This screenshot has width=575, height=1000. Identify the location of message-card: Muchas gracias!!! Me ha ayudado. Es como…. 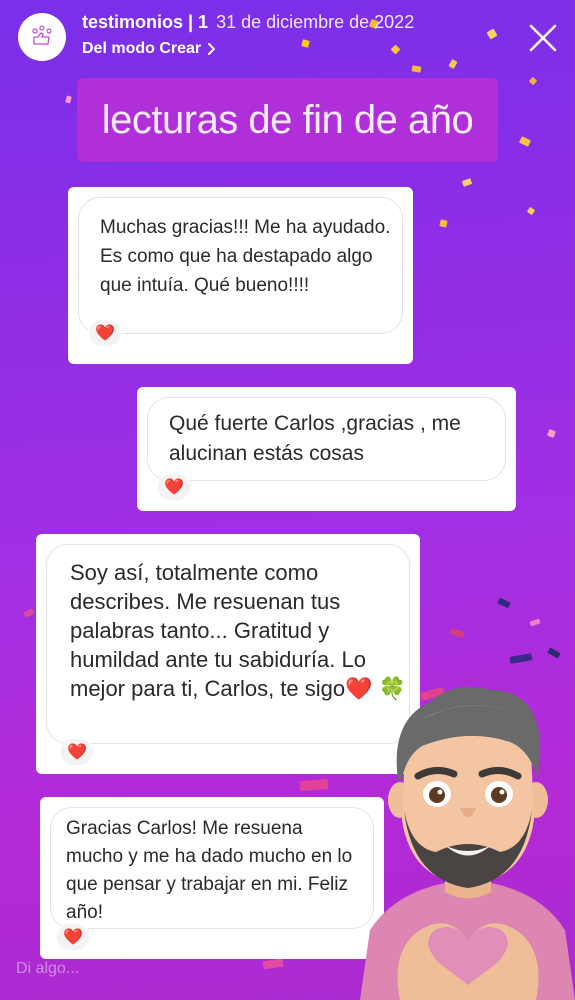
(240, 275).